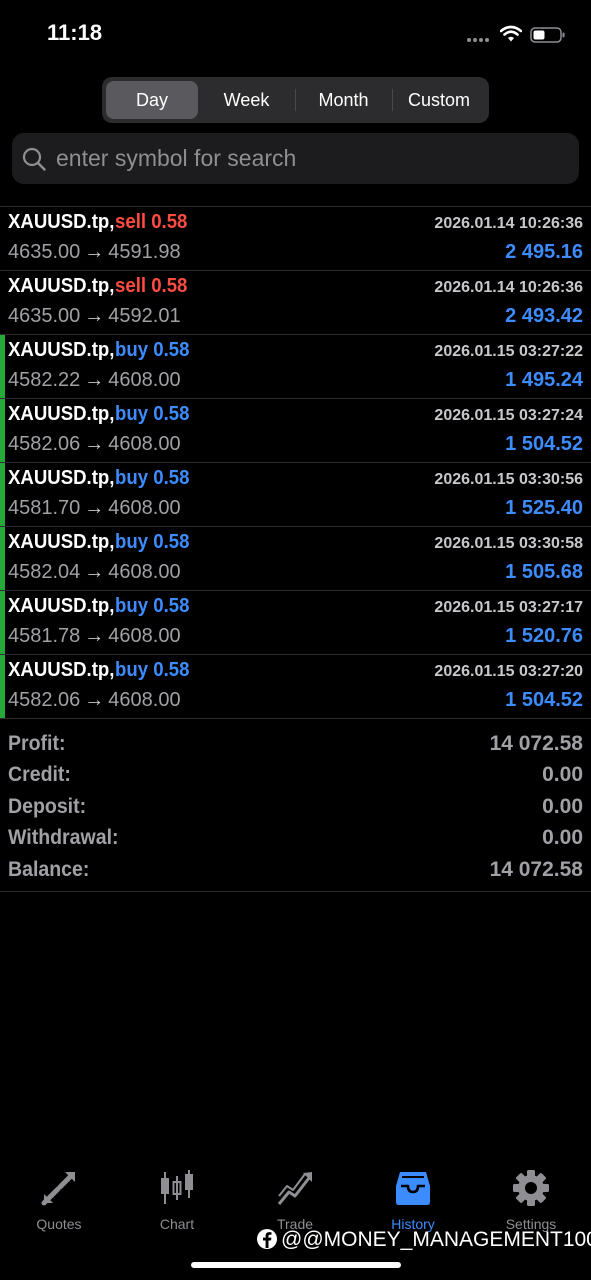 The width and height of the screenshot is (591, 1280). Describe the element at coordinates (58, 1189) in the screenshot. I see `quotes-icon` at that location.